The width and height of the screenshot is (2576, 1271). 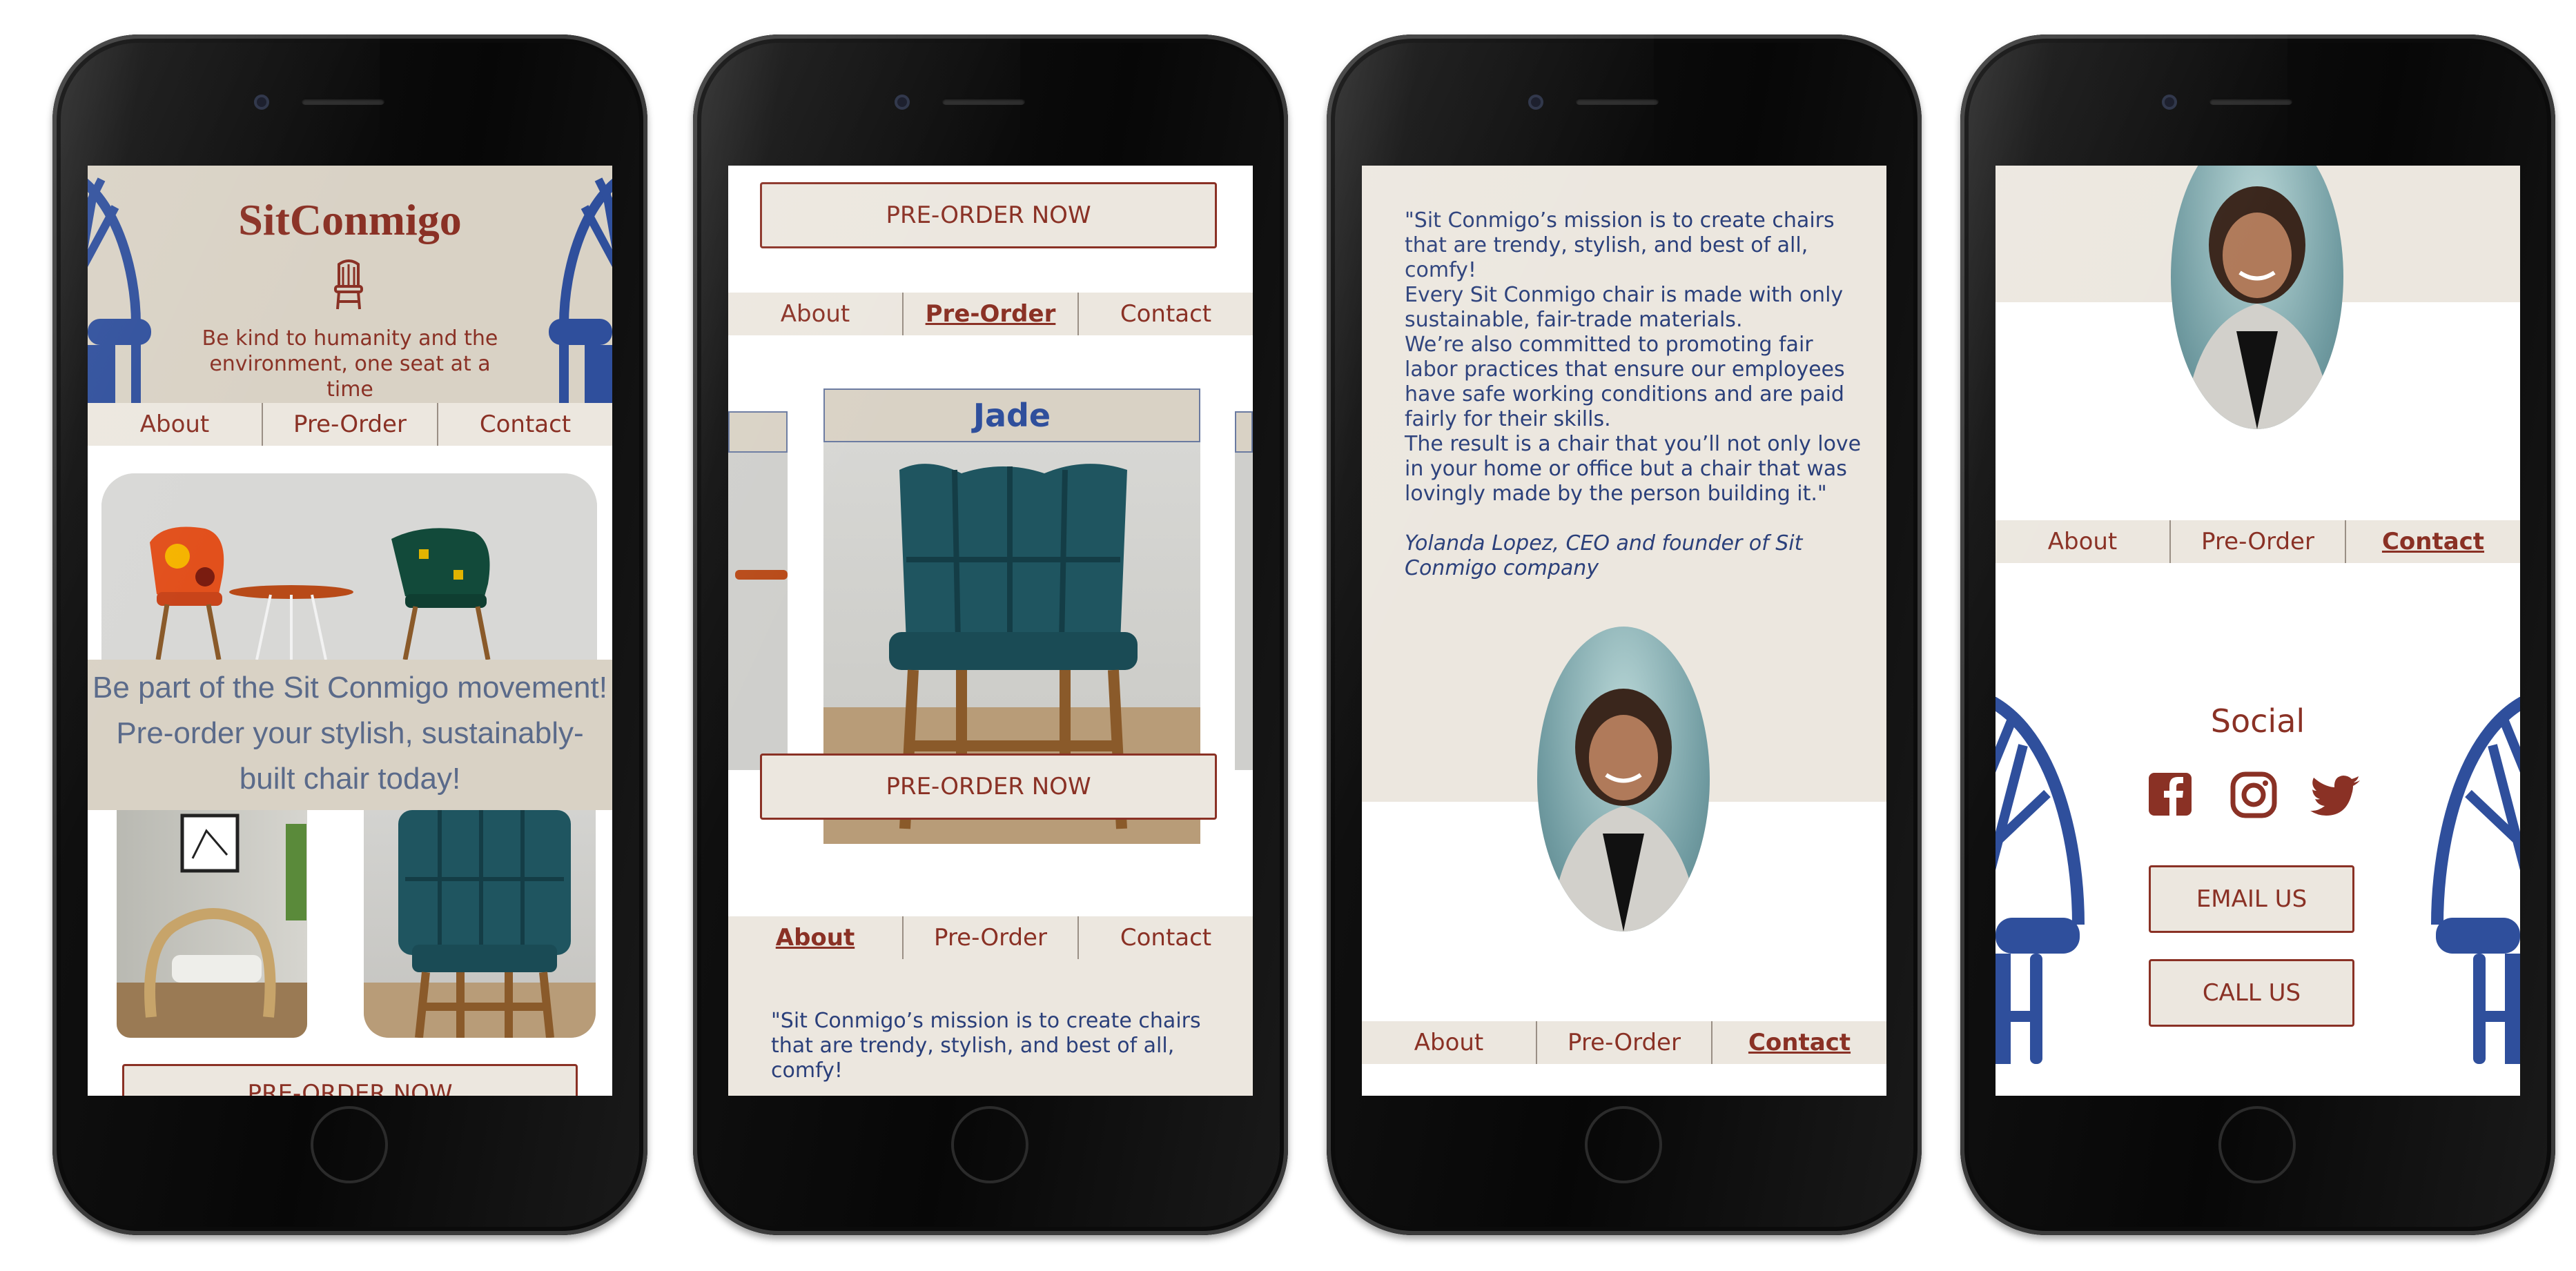 What do you see at coordinates (1244, 432) in the screenshot?
I see `next-slide-header` at bounding box center [1244, 432].